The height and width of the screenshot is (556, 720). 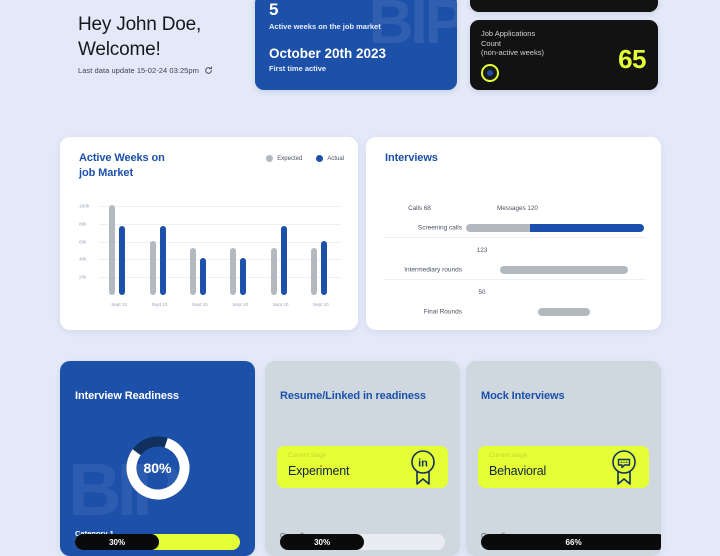 I want to click on job-applications-value: 65, so click(x=632, y=59).